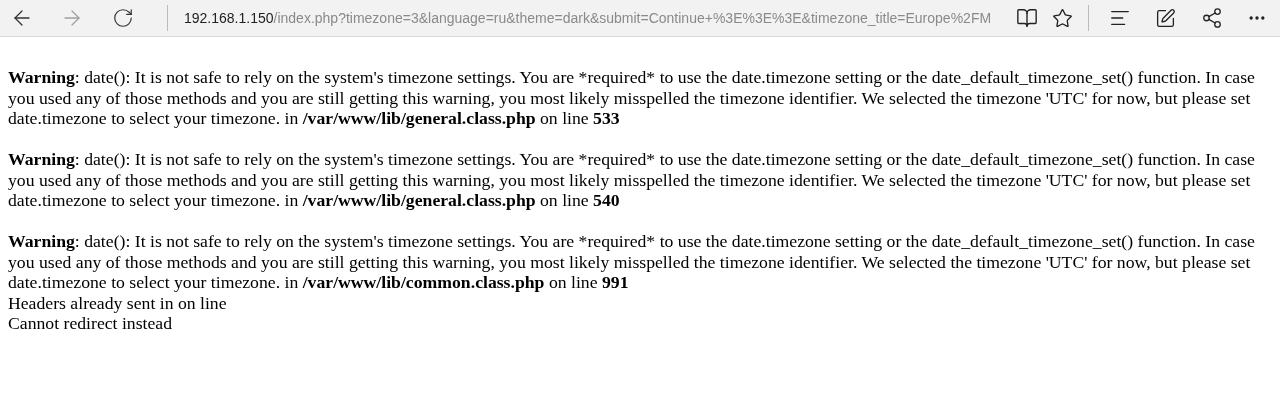 This screenshot has width=1280, height=409. I want to click on note-pen-icon, so click(1165, 18).